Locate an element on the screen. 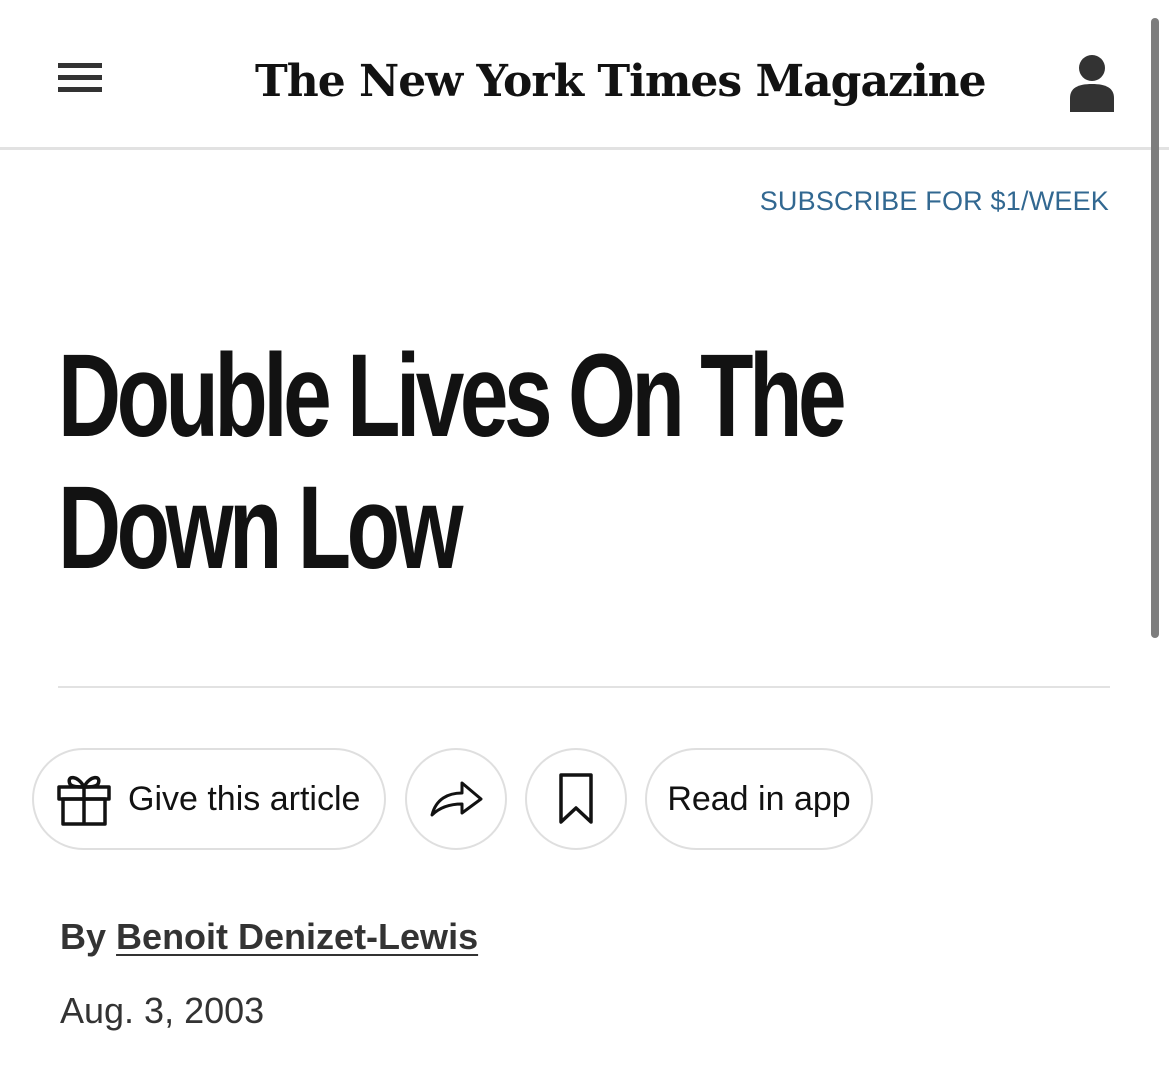 The height and width of the screenshot is (1072, 1169). publish-date: Aug. 3, 2003 is located at coordinates (162, 1010).